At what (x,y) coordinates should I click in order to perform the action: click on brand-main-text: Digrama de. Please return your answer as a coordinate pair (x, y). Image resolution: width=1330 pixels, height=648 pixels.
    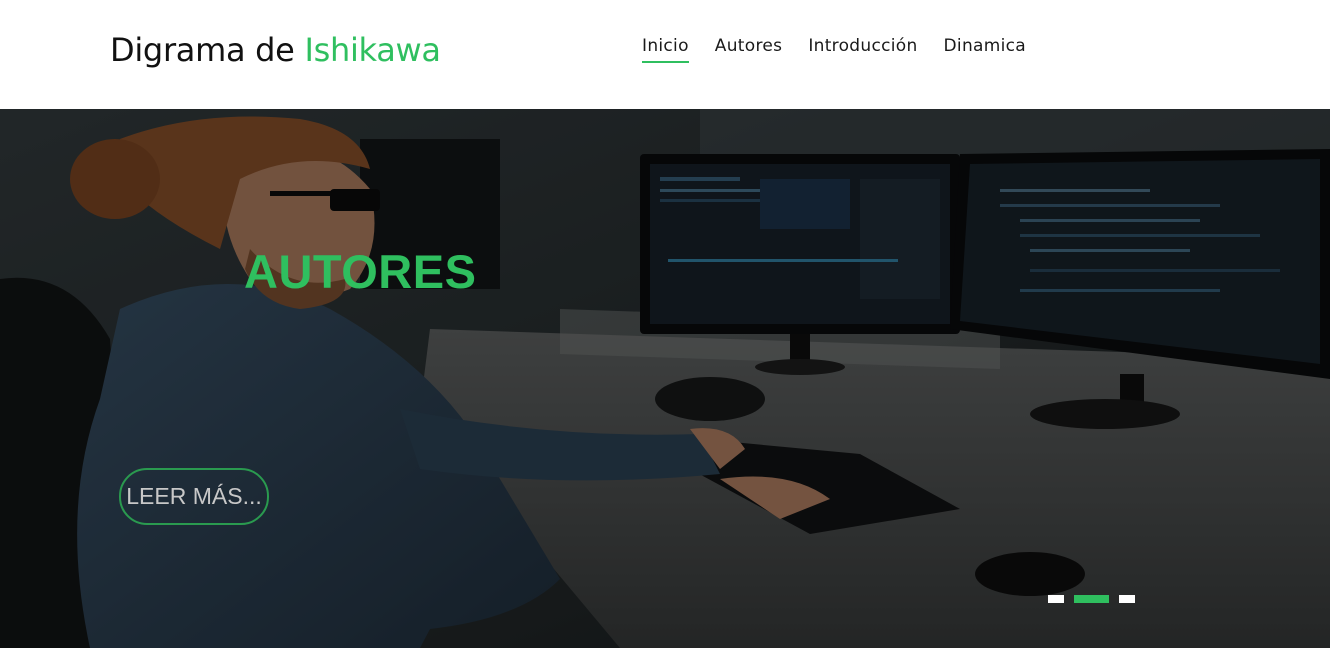
    Looking at the image, I should click on (202, 50).